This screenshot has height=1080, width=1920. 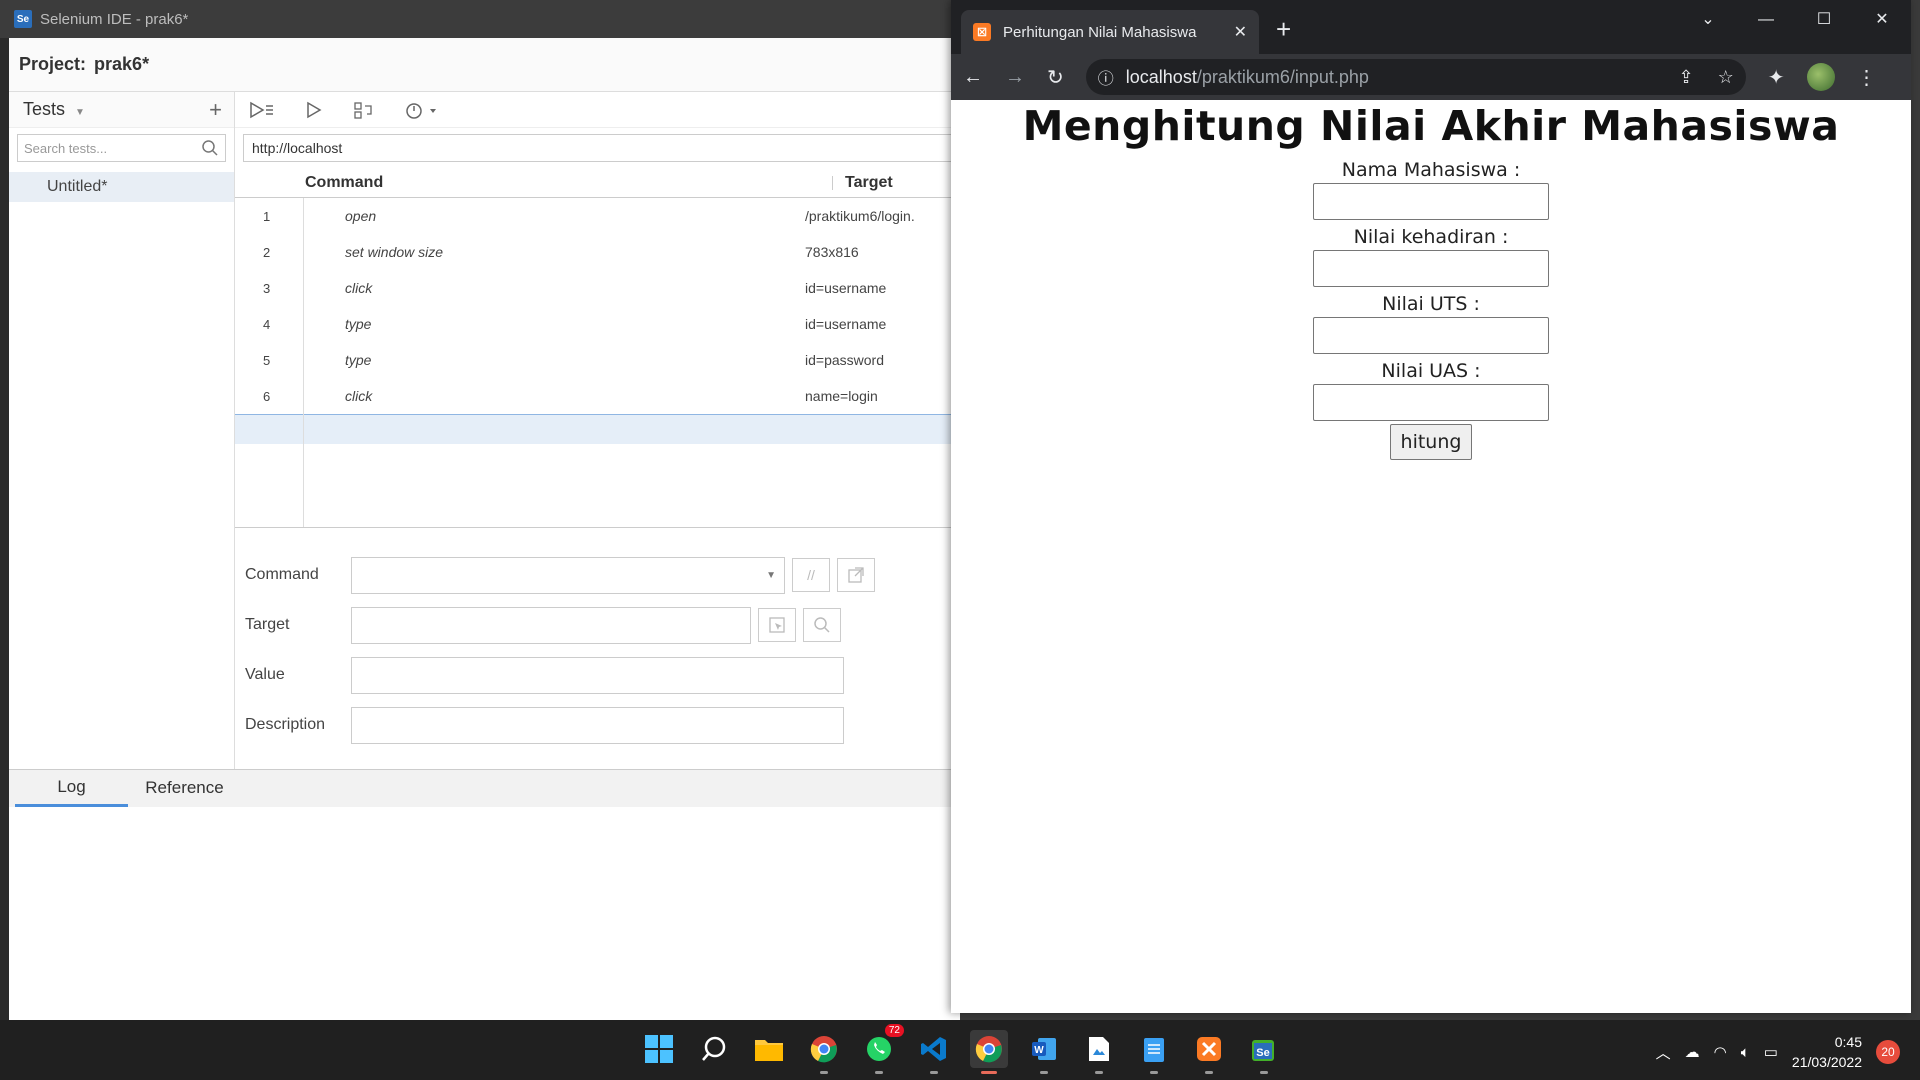 I want to click on test-item-untitled: Untitled*, so click(x=121, y=187).